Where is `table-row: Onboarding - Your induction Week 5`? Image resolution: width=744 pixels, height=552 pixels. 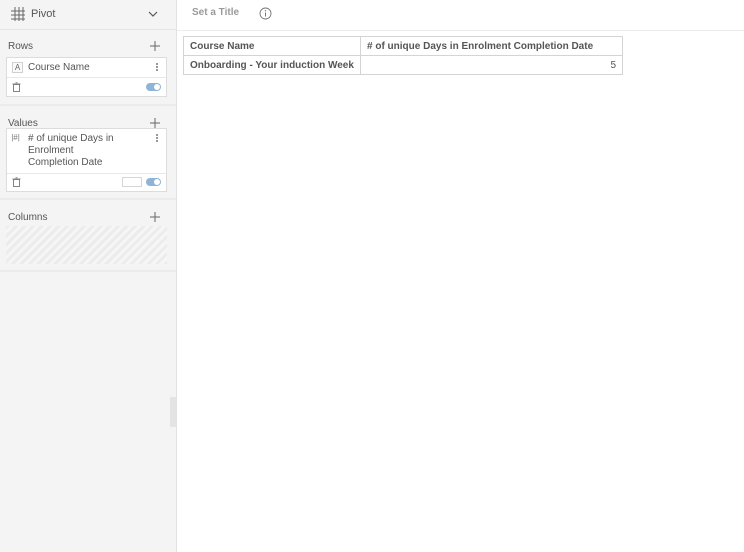
table-row: Onboarding - Your induction Week 5 is located at coordinates (403, 65).